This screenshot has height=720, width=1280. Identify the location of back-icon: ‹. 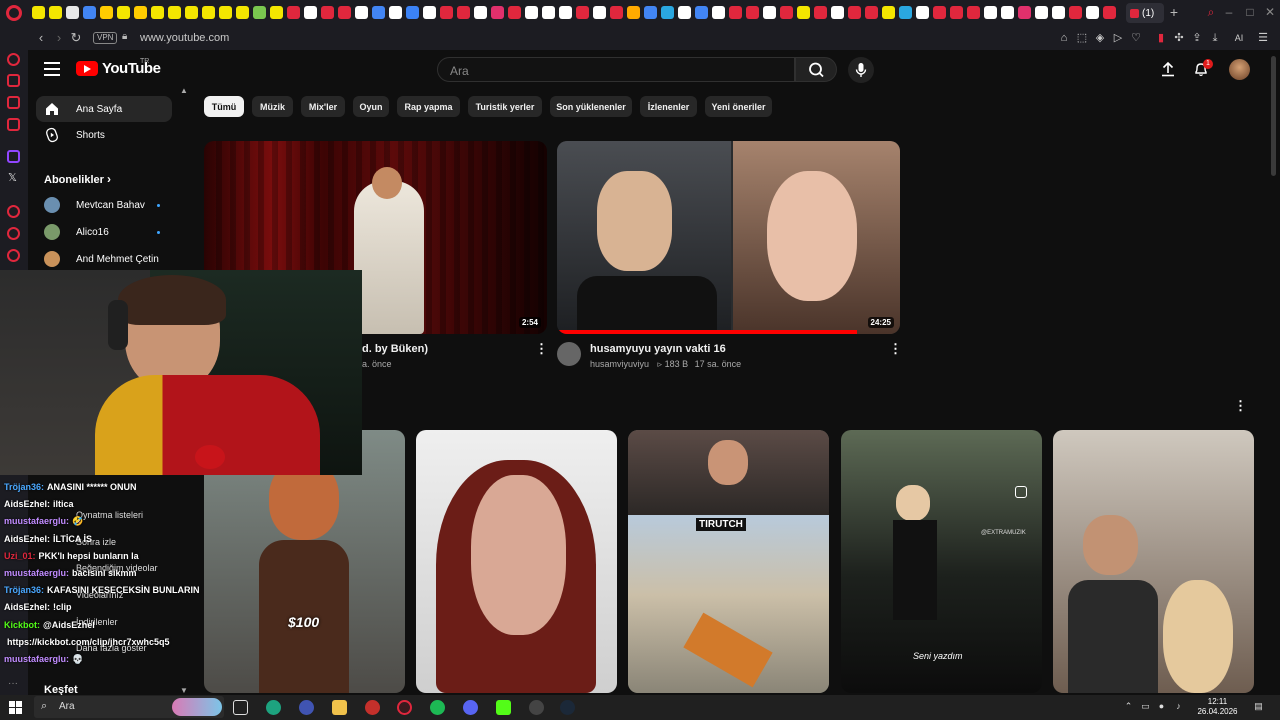
(41, 38).